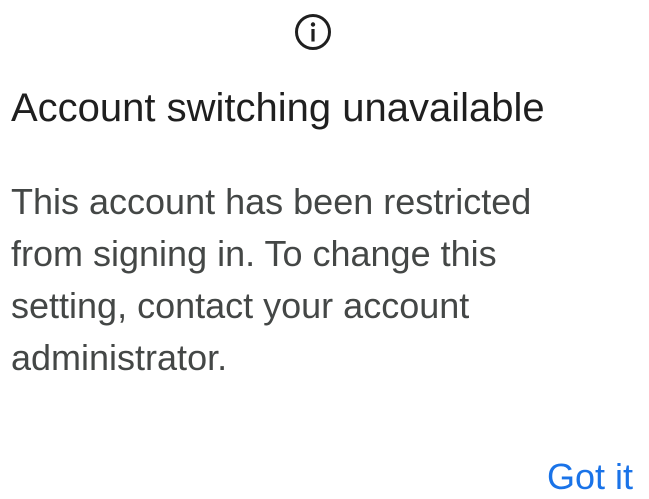 This screenshot has height=499, width=649. I want to click on dialog-title: Account switching unavailable, so click(278, 108).